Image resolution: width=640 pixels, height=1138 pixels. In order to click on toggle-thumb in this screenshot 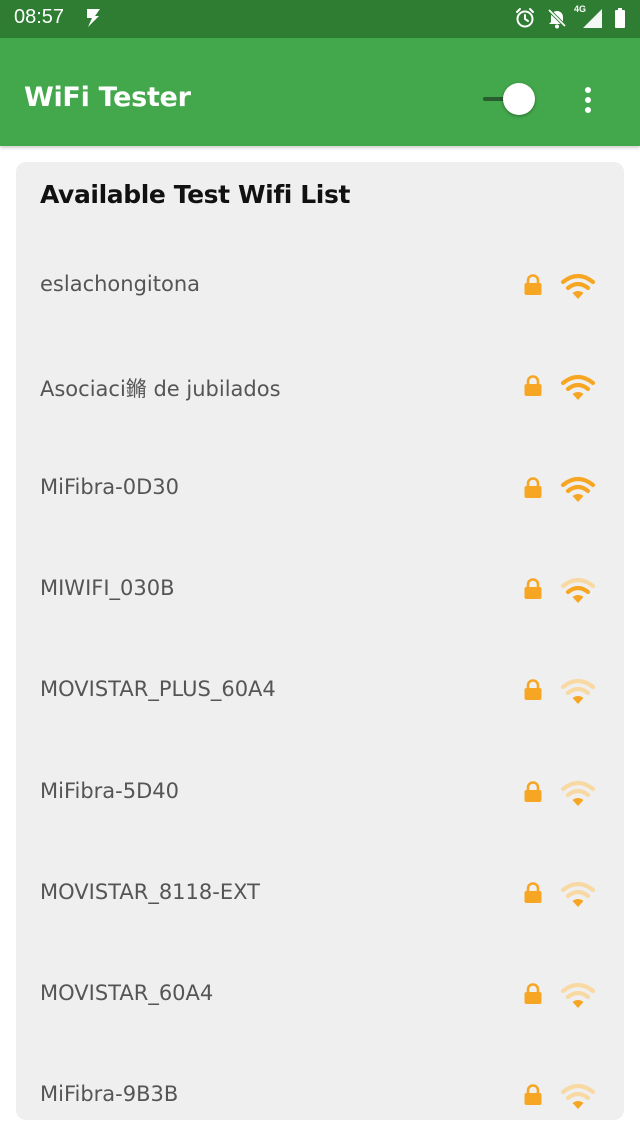, I will do `click(519, 99)`.